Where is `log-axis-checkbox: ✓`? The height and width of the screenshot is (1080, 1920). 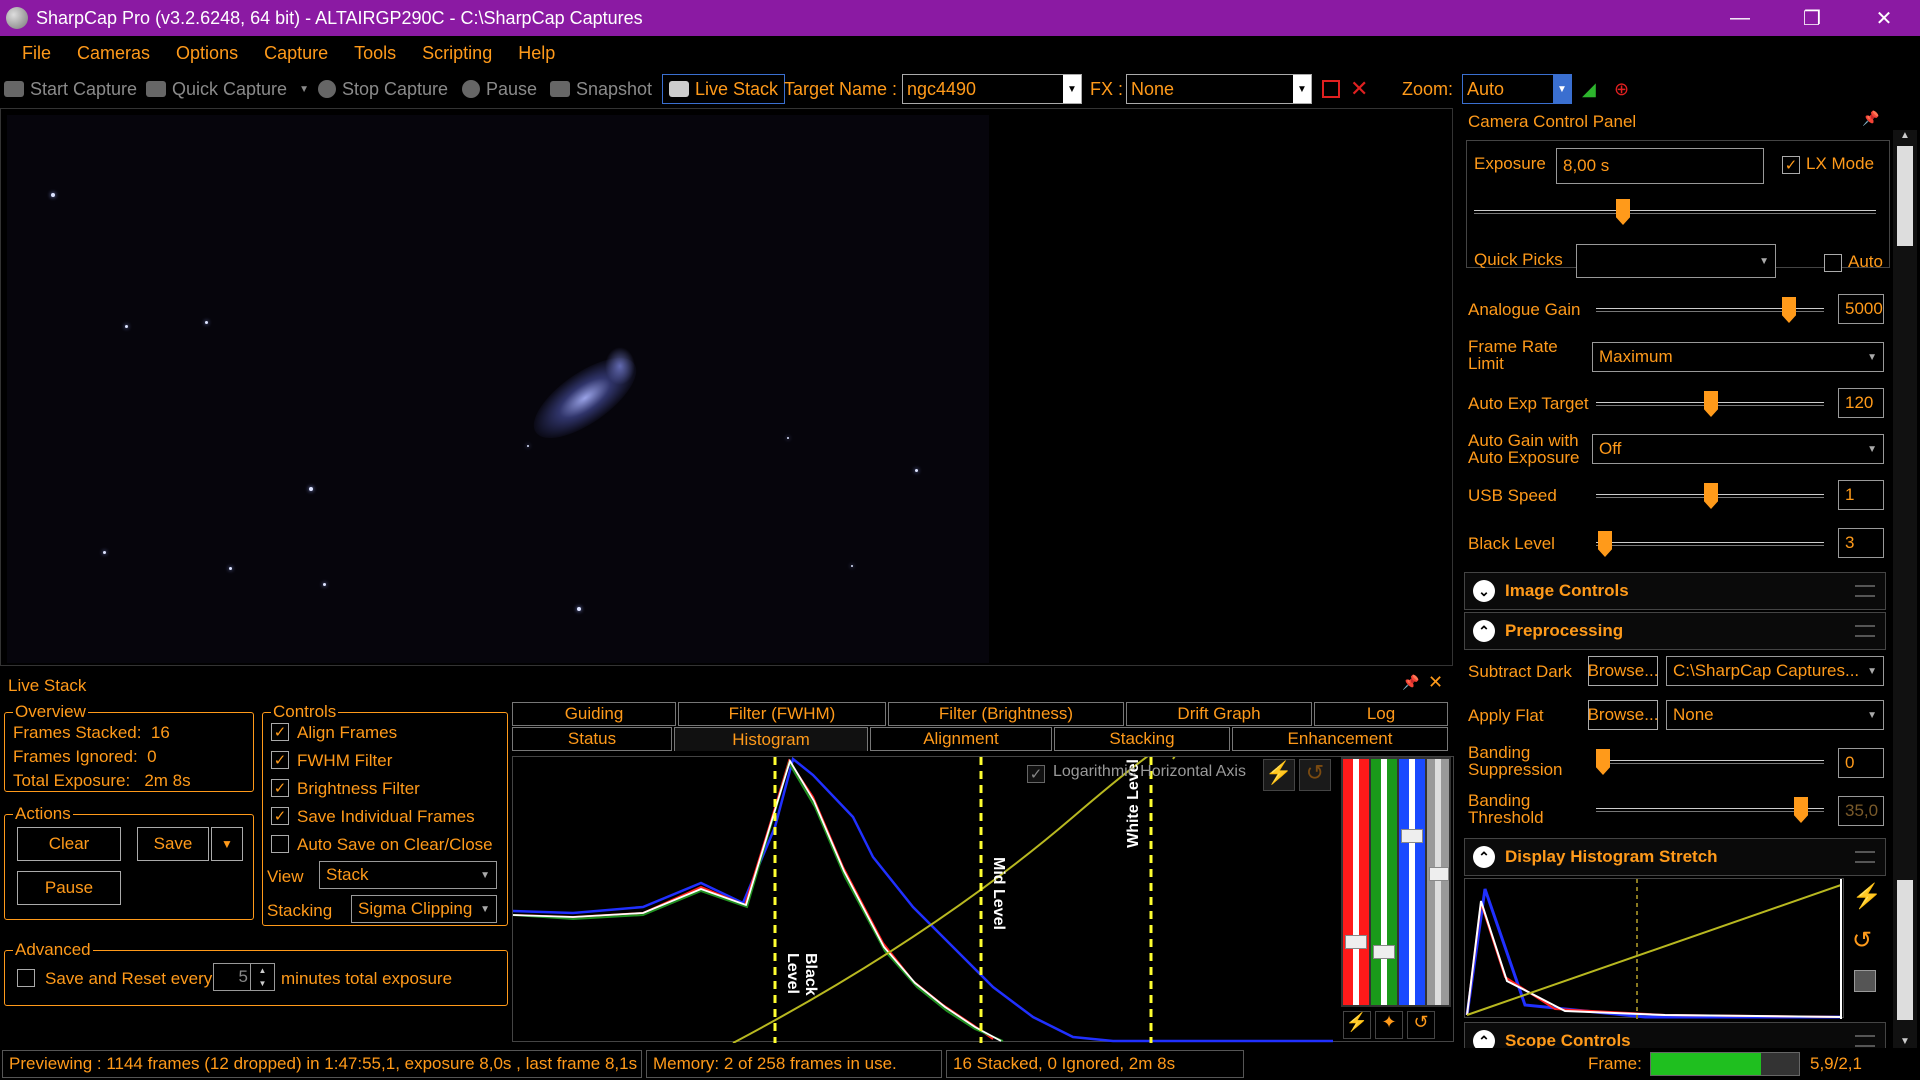
log-axis-checkbox: ✓ is located at coordinates (1036, 774).